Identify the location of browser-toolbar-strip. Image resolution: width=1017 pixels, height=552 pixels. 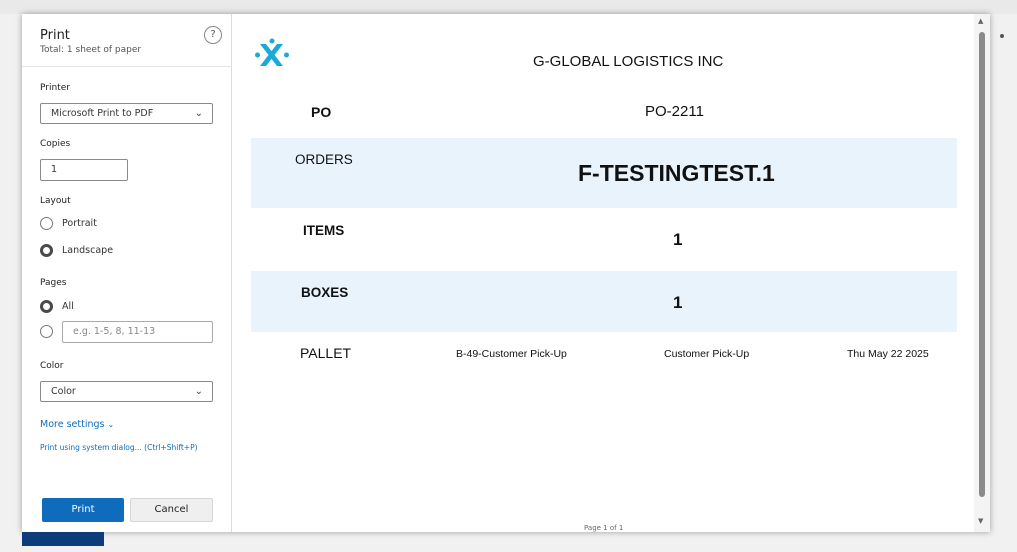
(508, 7).